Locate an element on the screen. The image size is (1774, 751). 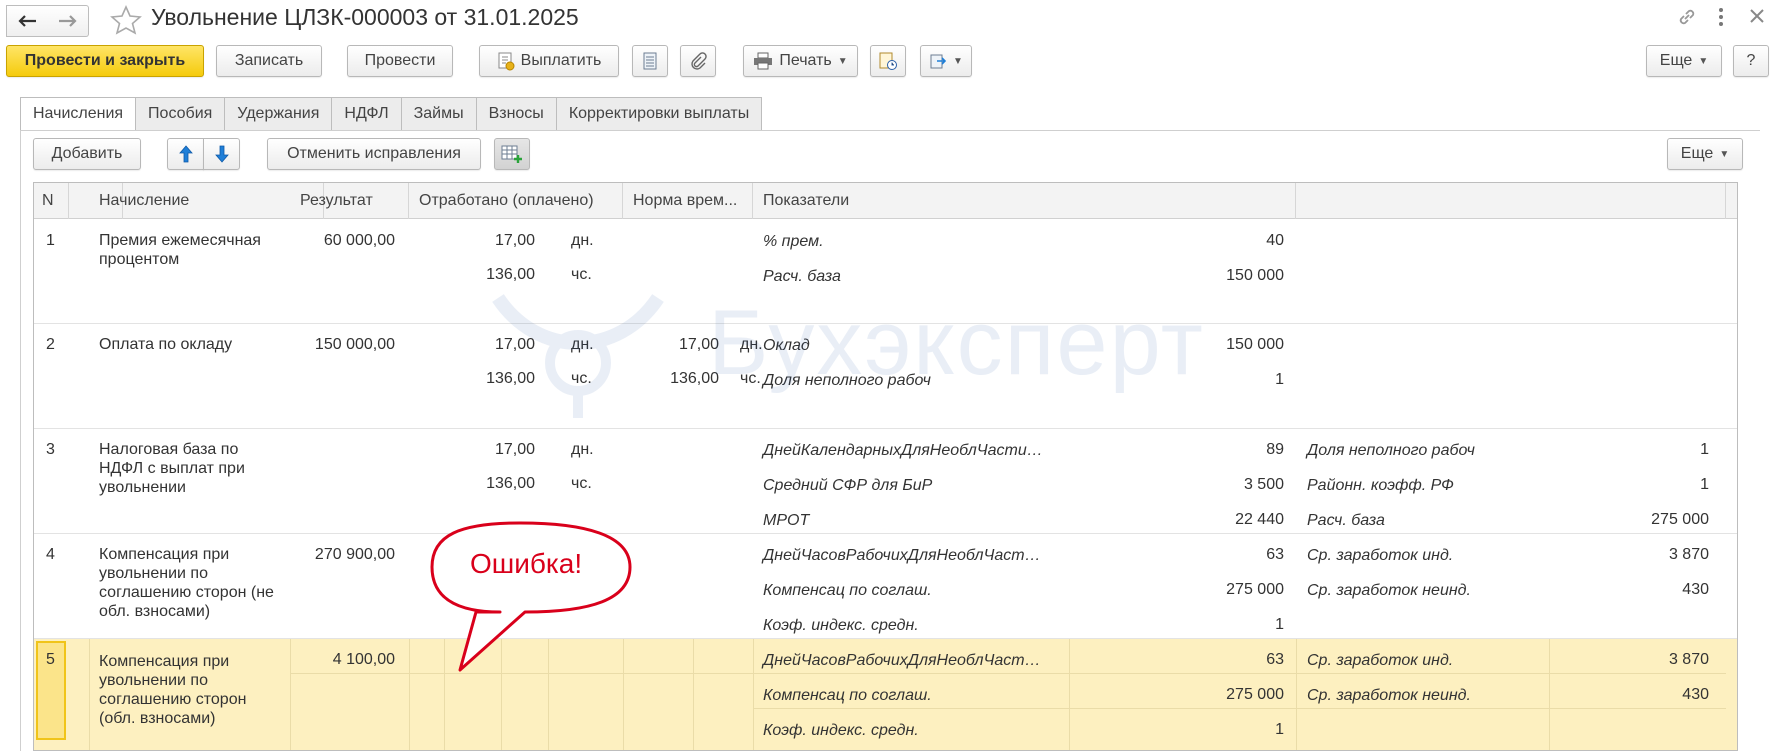
norm-days-unit: дн. is located at coordinates (751, 344).